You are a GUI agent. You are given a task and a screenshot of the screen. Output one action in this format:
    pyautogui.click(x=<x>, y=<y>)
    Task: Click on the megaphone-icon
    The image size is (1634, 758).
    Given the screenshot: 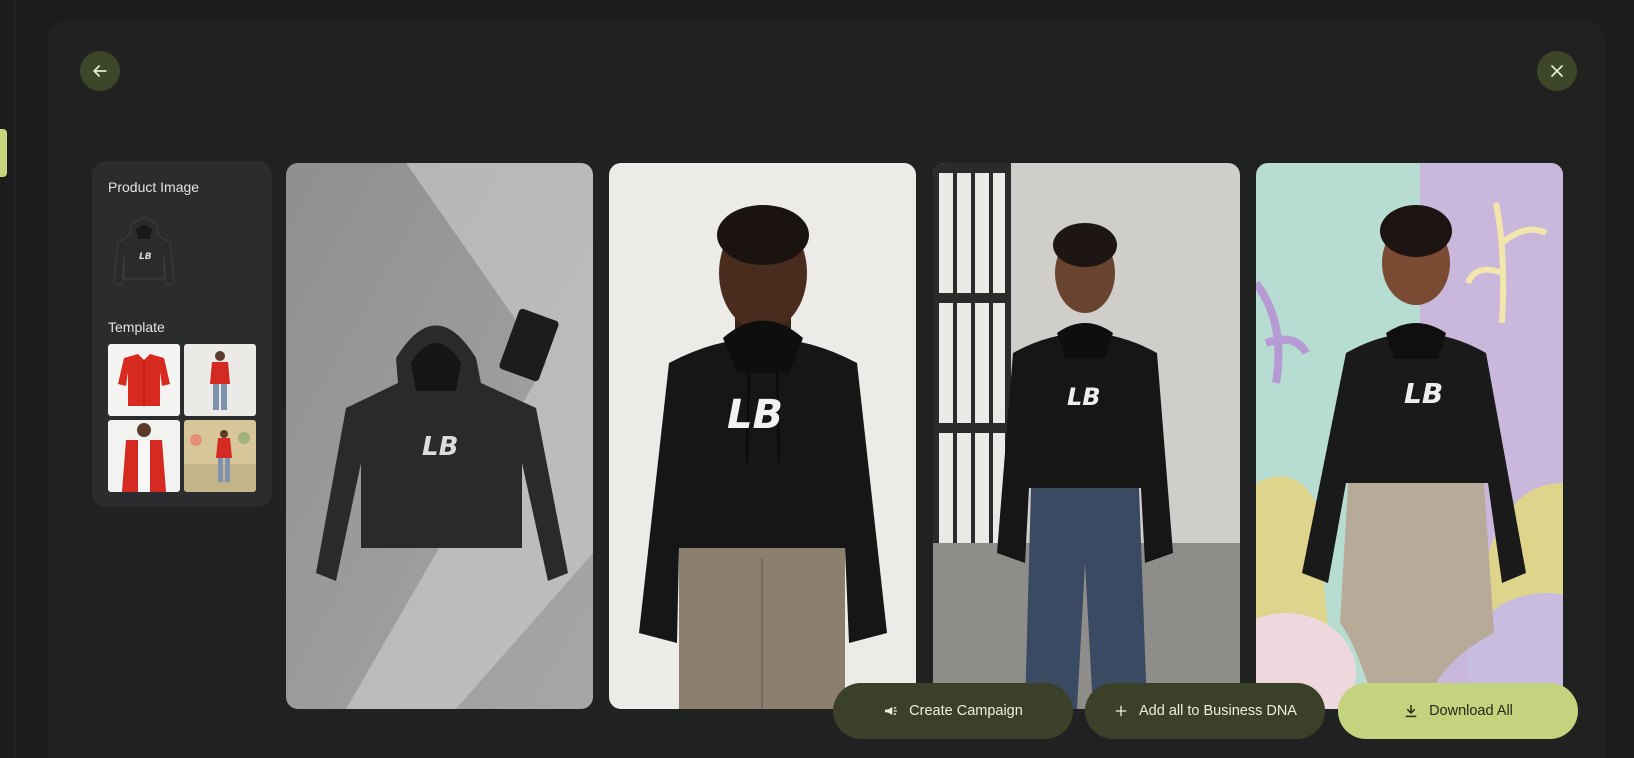 What is the action you would take?
    pyautogui.click(x=891, y=711)
    